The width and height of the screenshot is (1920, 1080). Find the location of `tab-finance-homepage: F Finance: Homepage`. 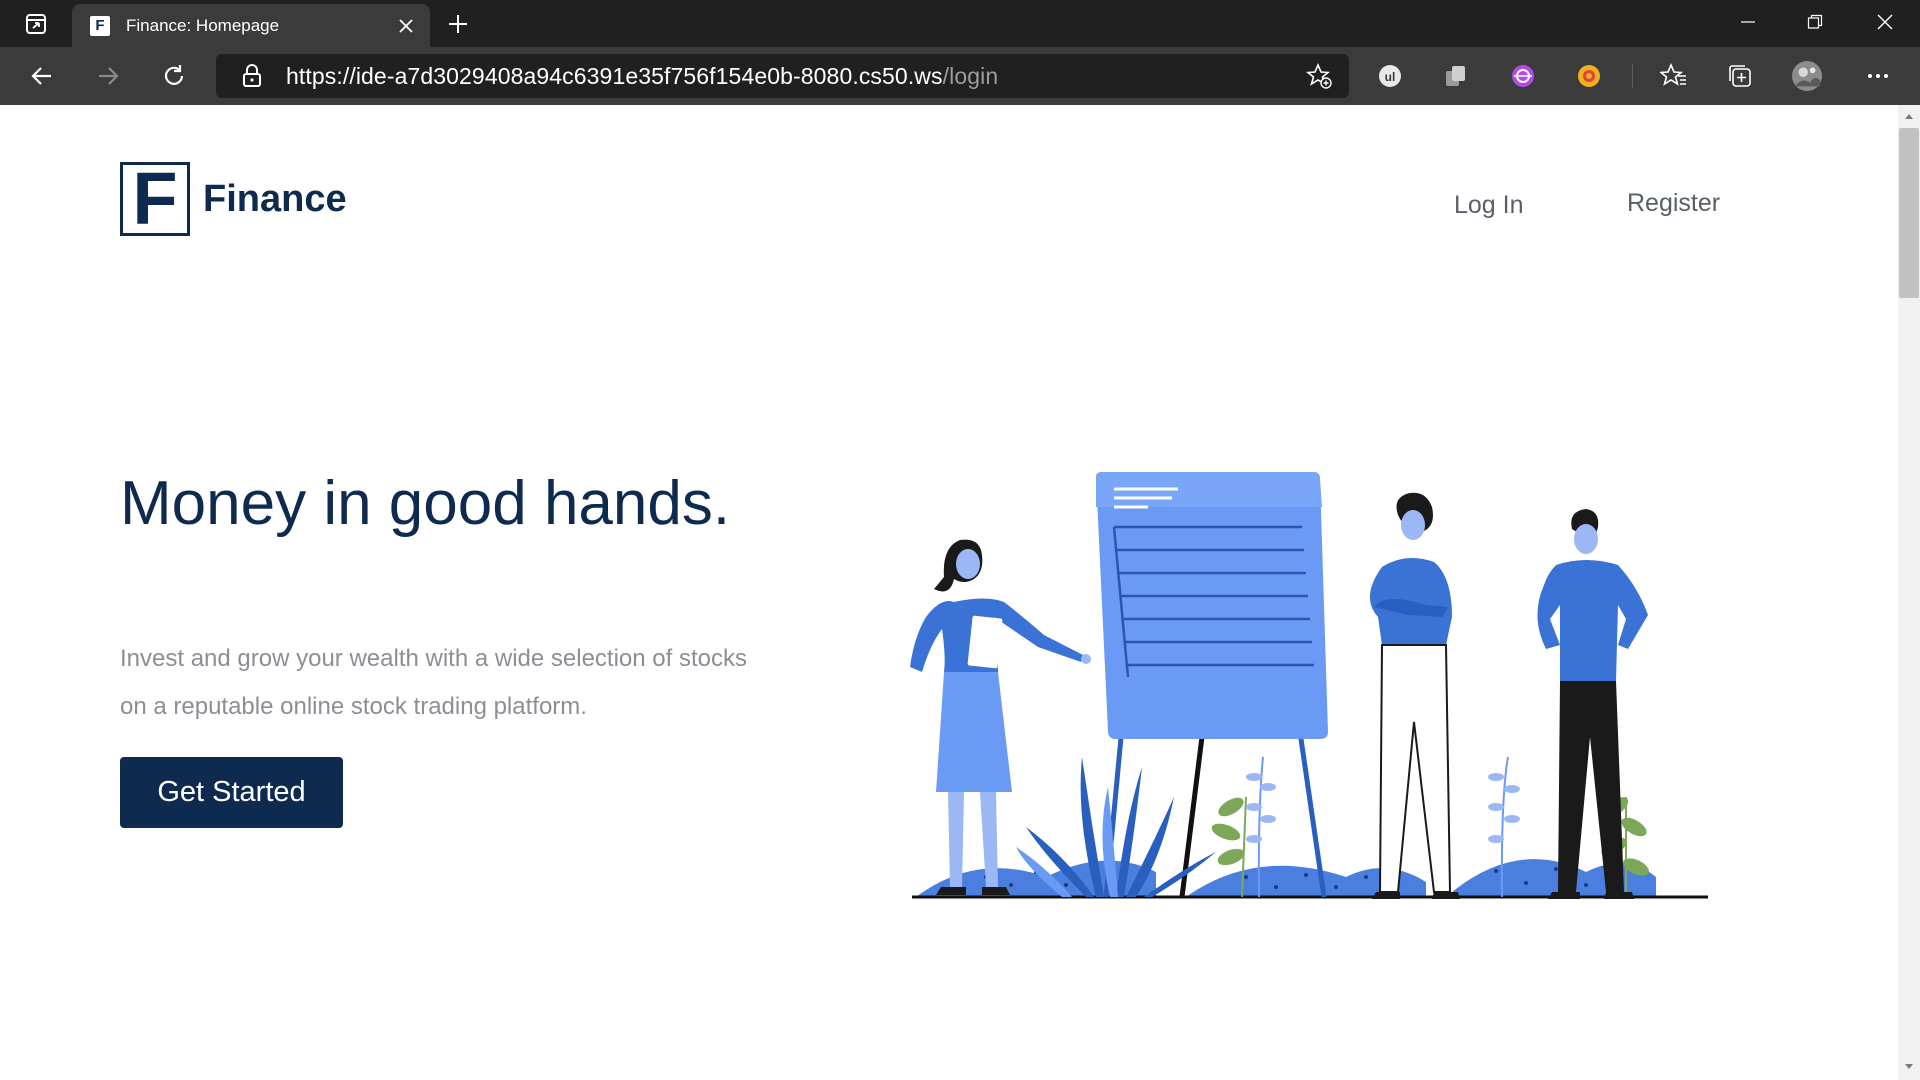

tab-finance-homepage: F Finance: Homepage is located at coordinates (251, 25).